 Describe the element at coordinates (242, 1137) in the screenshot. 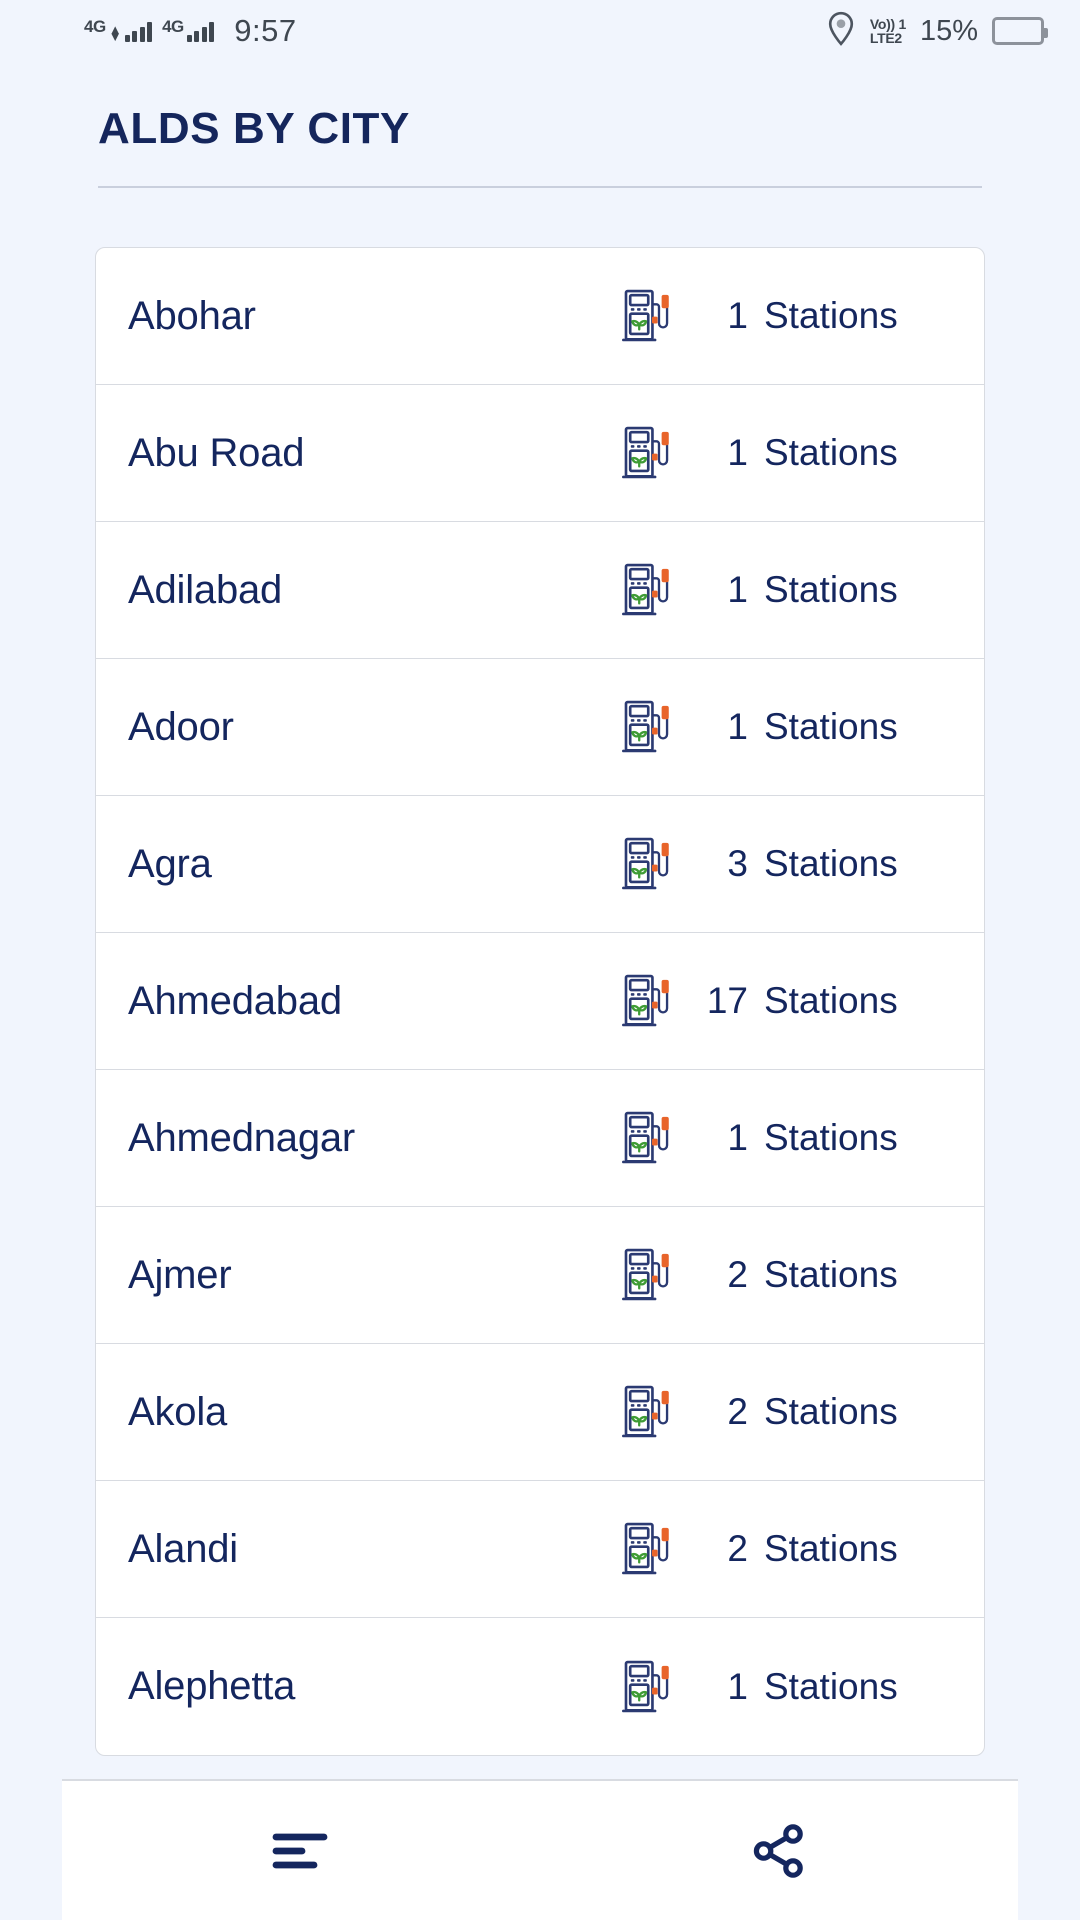

I see `city-name: Ahmednagar` at that location.